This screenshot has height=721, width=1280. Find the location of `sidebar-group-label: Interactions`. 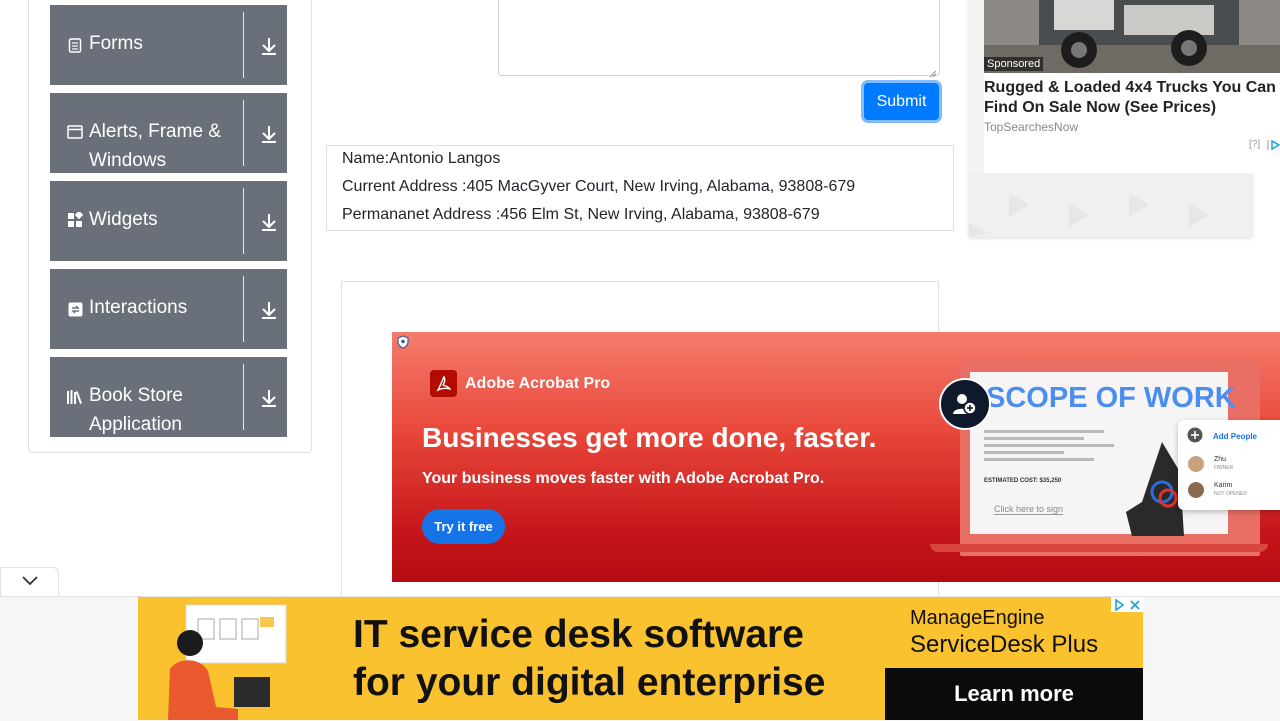

sidebar-group-label: Interactions is located at coordinates (138, 307).